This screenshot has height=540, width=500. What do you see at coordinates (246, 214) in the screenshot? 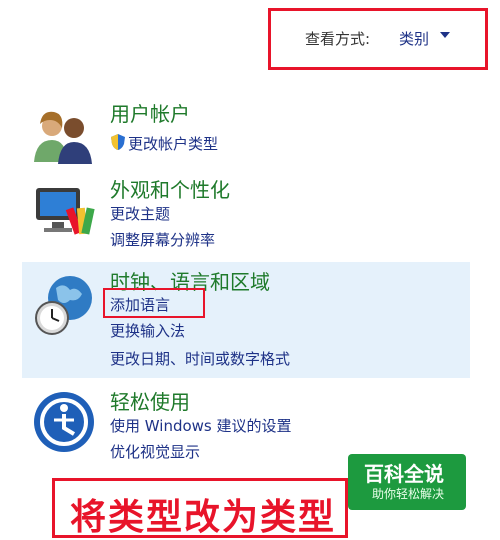
I see `category-appearance: 外观和个性化 更改主题 调整屏幕分辨率` at bounding box center [246, 214].